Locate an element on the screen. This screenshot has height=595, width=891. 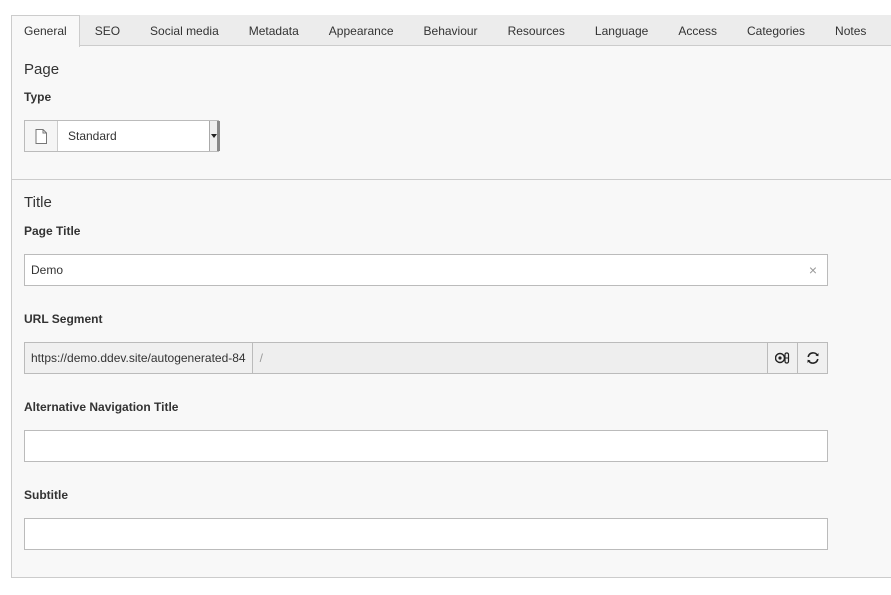
tab-behaviour: Behaviour is located at coordinates (451, 30).